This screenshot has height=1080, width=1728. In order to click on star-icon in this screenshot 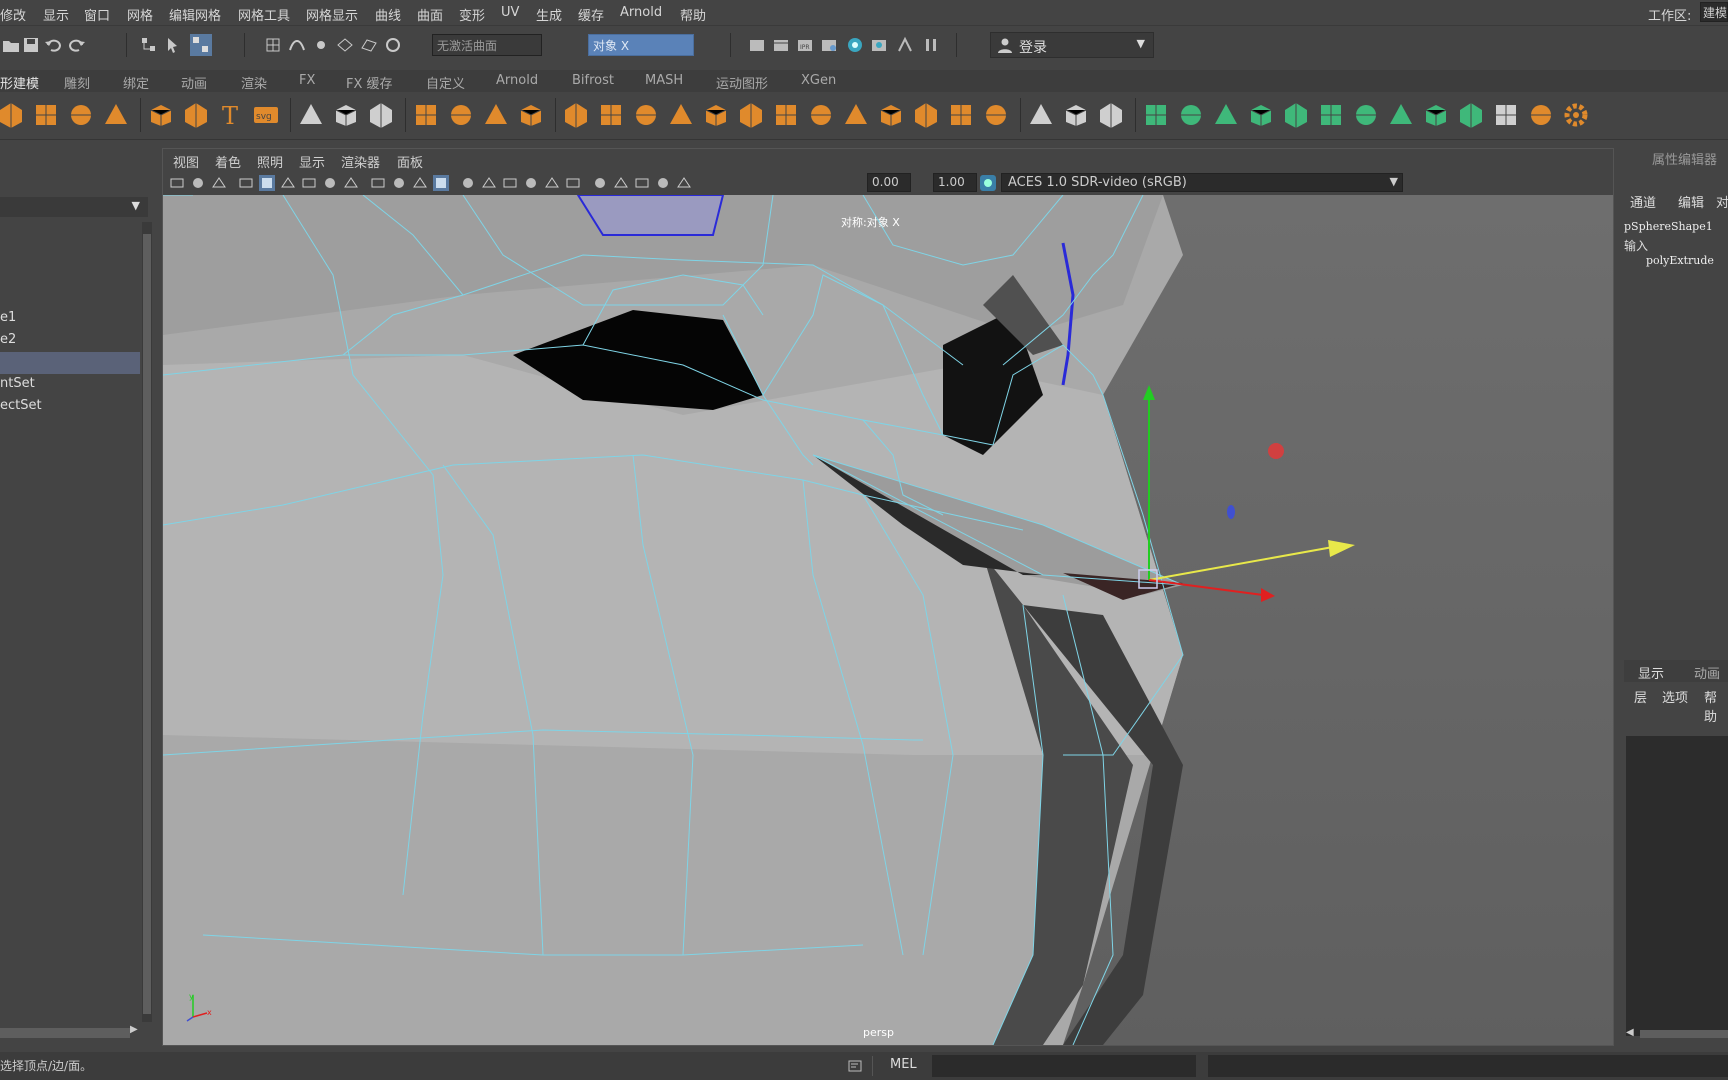, I will do `click(196, 115)`.